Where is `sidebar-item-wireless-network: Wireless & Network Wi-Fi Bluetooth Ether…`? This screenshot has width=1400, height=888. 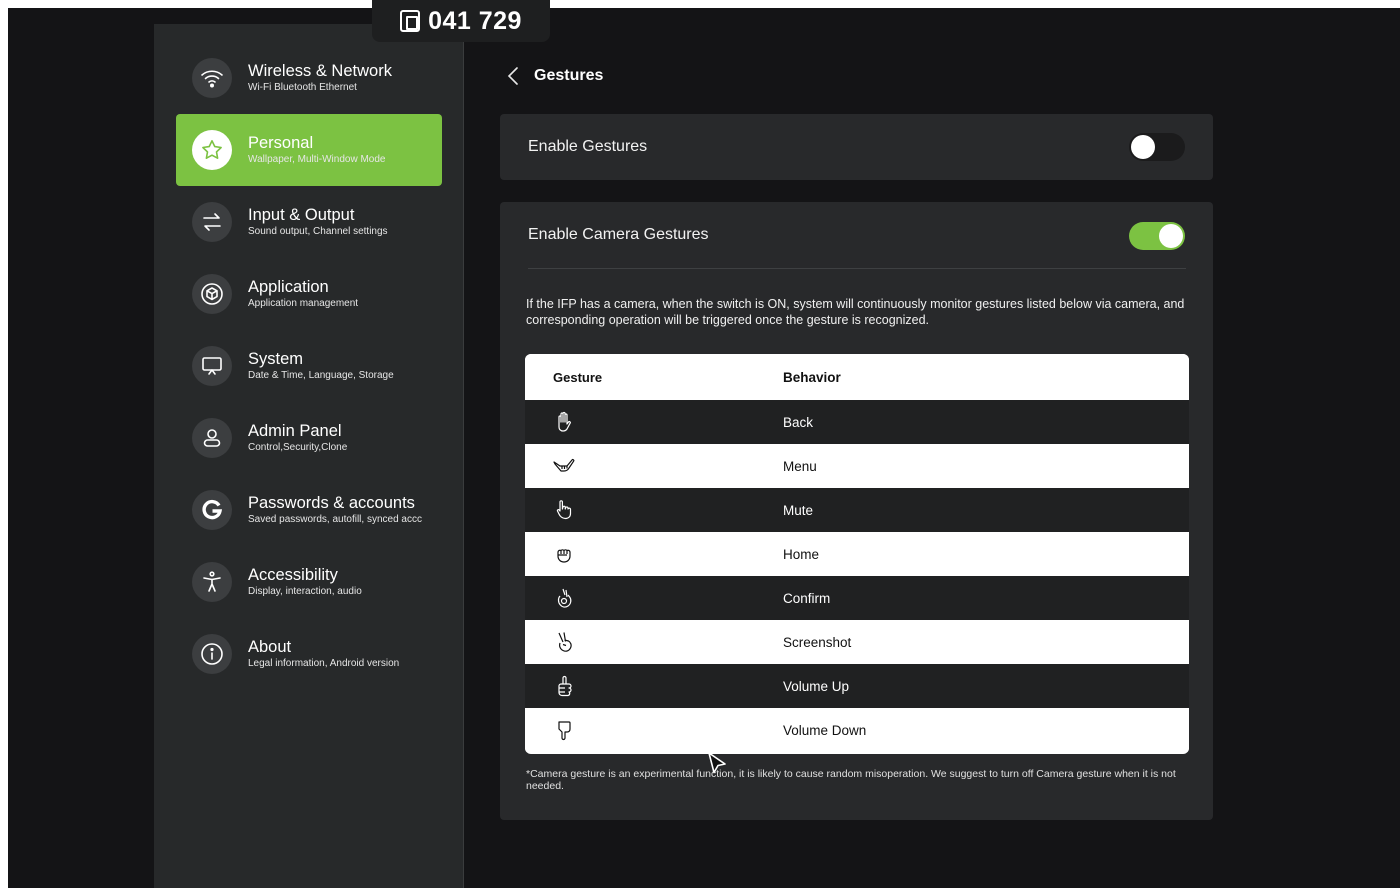
sidebar-item-wireless-network: Wireless & Network Wi-Fi Bluetooth Ether… is located at coordinates (309, 78).